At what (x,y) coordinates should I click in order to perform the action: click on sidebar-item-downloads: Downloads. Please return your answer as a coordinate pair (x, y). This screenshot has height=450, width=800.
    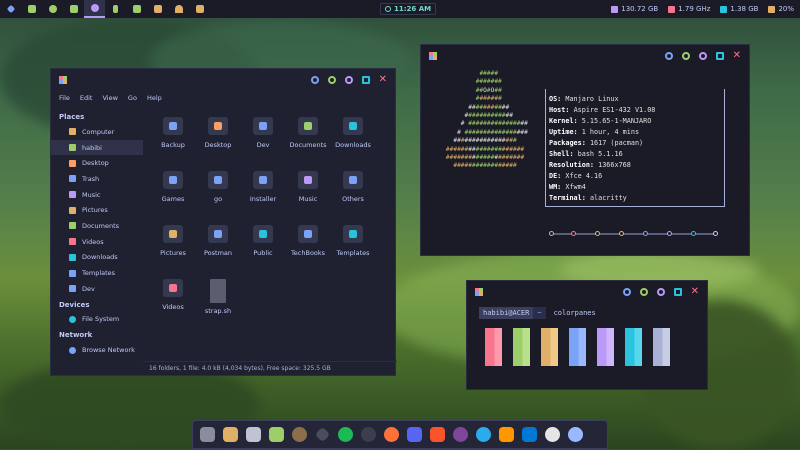
    Looking at the image, I should click on (97, 258).